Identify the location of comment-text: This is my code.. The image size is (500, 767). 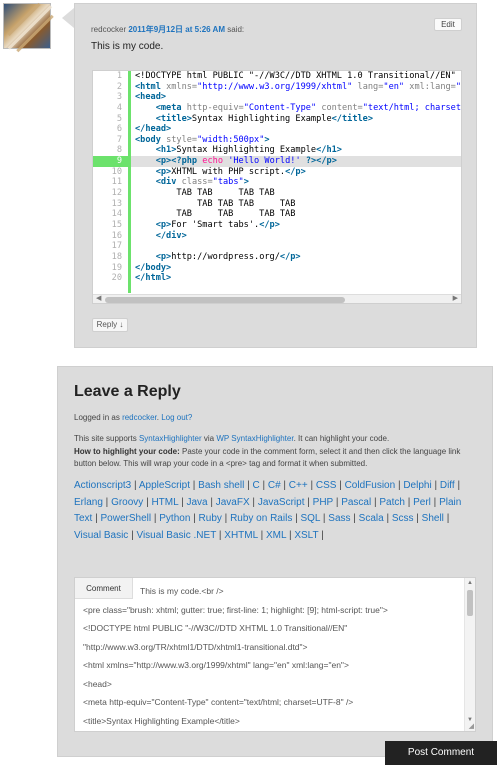
(127, 46).